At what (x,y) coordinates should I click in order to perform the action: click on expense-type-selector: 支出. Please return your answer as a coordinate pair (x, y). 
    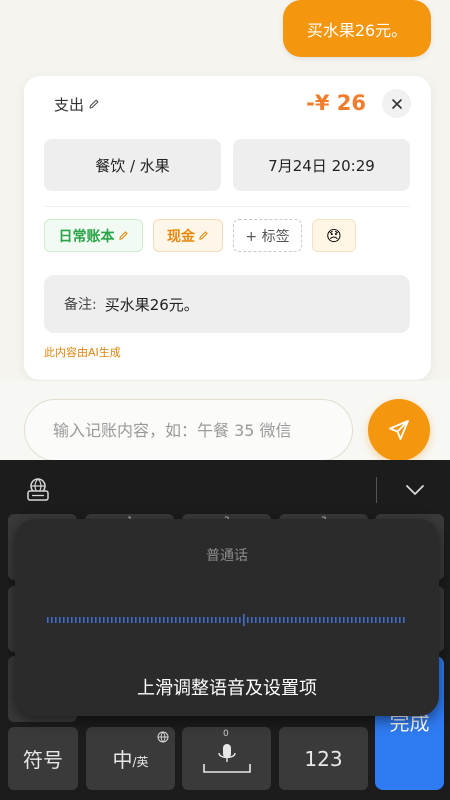
    Looking at the image, I should click on (77, 104).